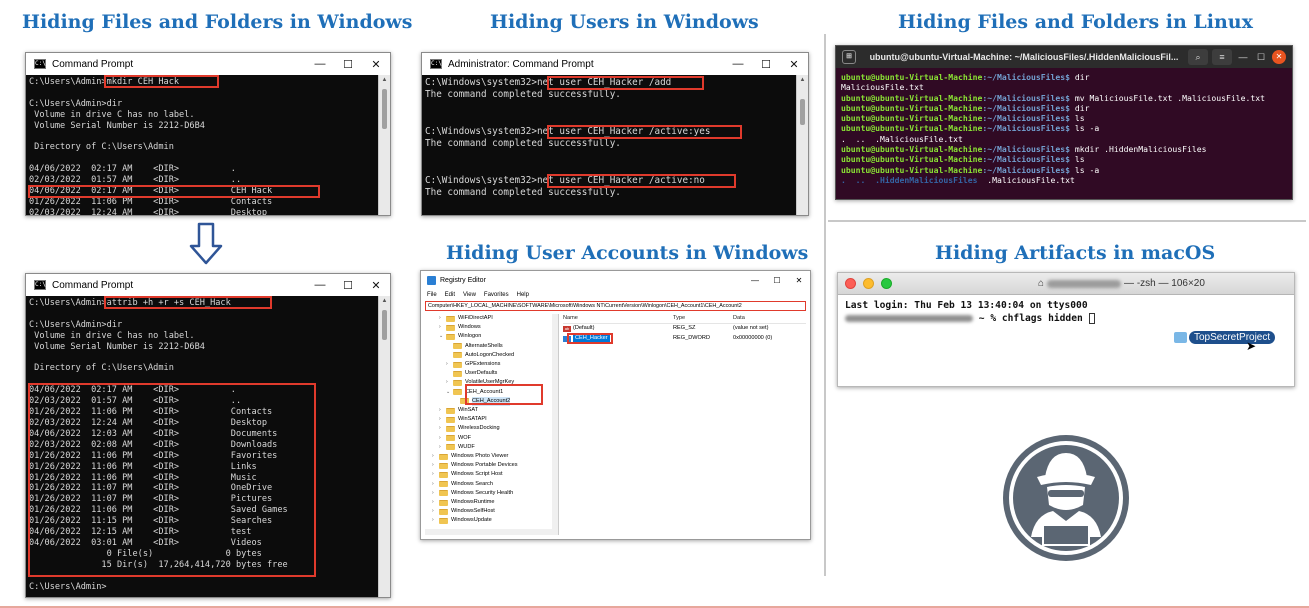  What do you see at coordinates (470, 336) in the screenshot?
I see `registry-key-label: Winlogon` at bounding box center [470, 336].